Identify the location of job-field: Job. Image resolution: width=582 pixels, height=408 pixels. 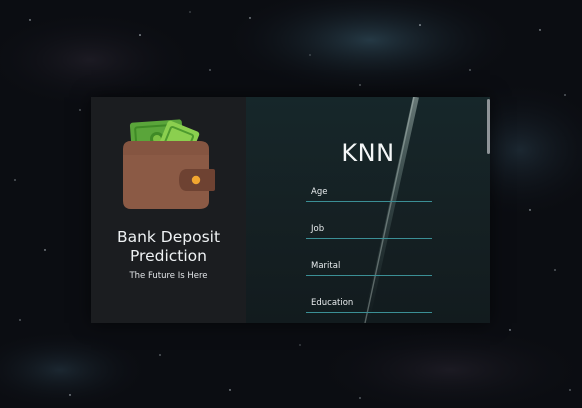
(369, 230).